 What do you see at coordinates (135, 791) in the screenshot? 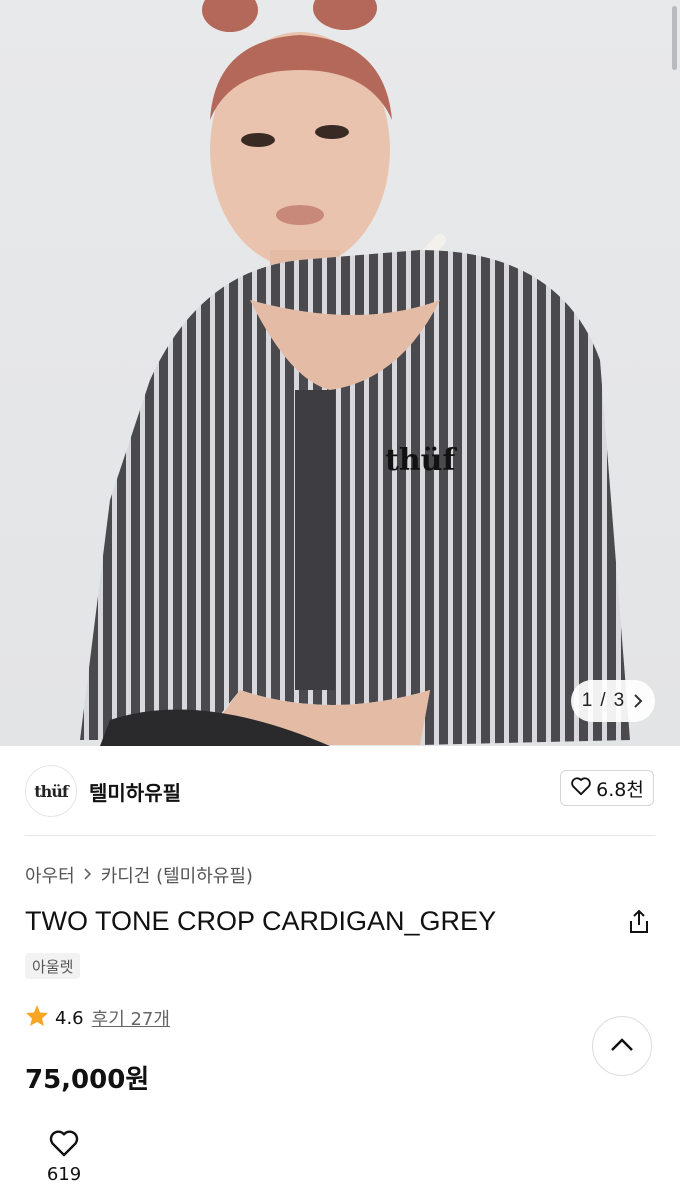
I see `brand-name: 텔미하유필` at bounding box center [135, 791].